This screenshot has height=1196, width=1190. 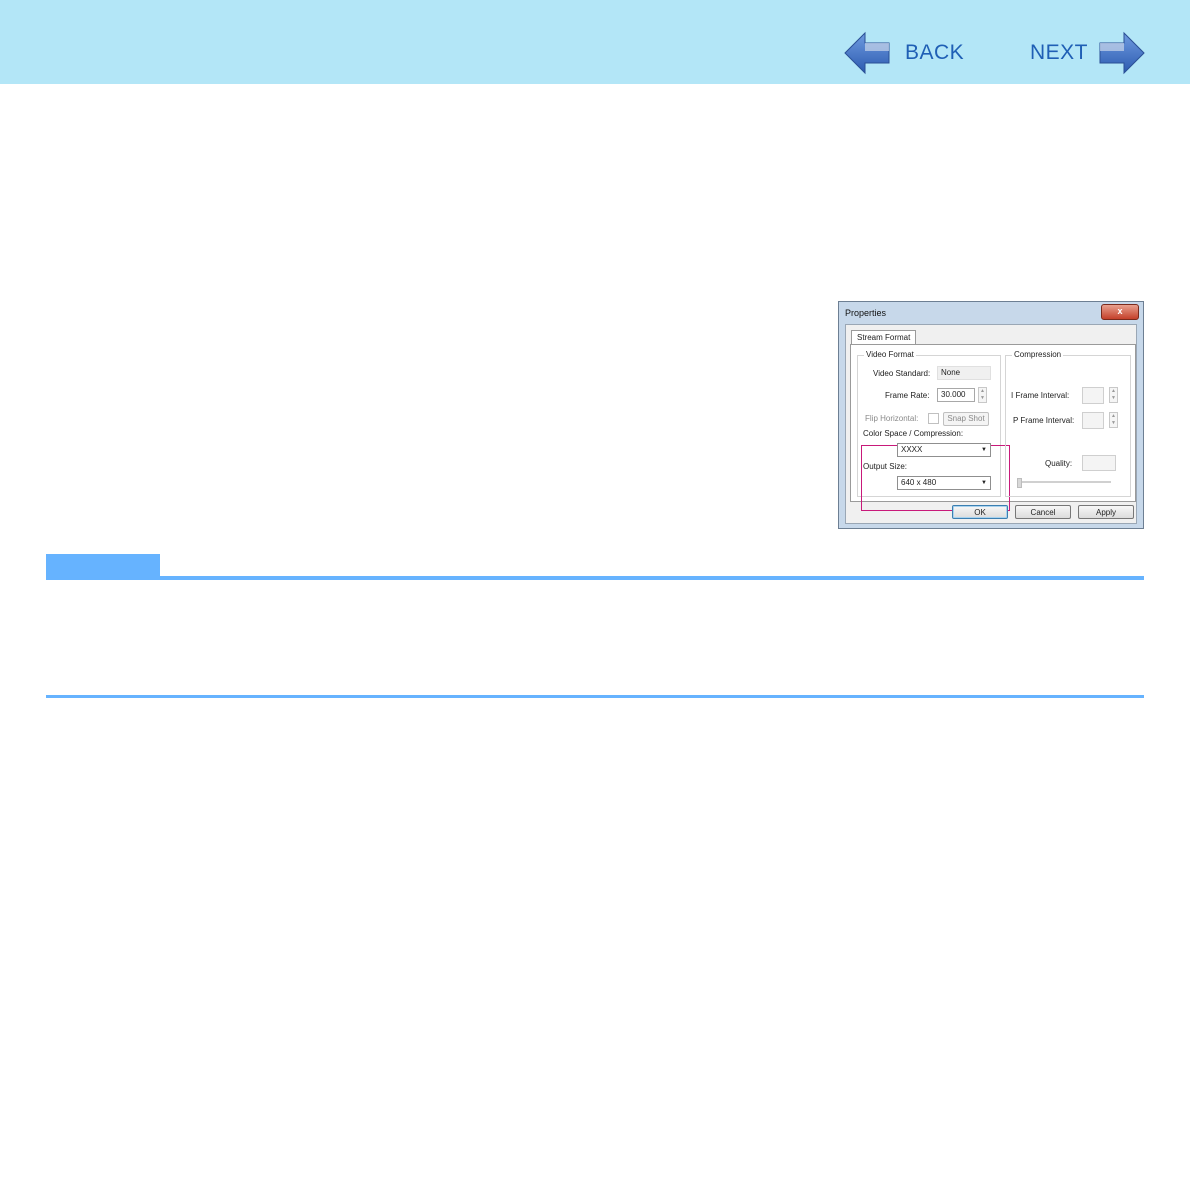 I want to click on color-space-value: XXXX, so click(x=912, y=449).